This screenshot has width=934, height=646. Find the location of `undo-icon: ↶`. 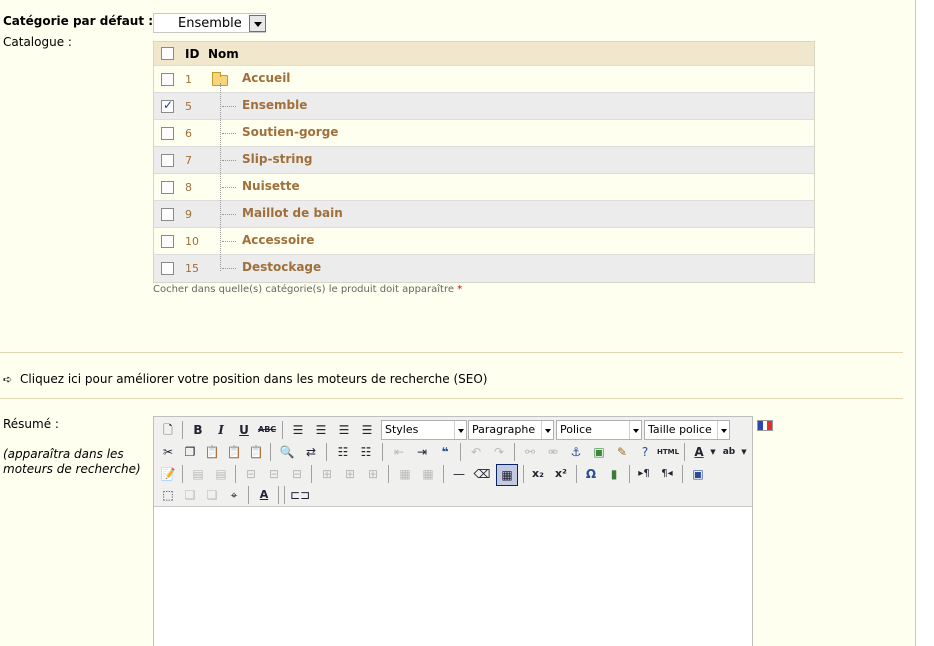

undo-icon: ↶ is located at coordinates (476, 452).